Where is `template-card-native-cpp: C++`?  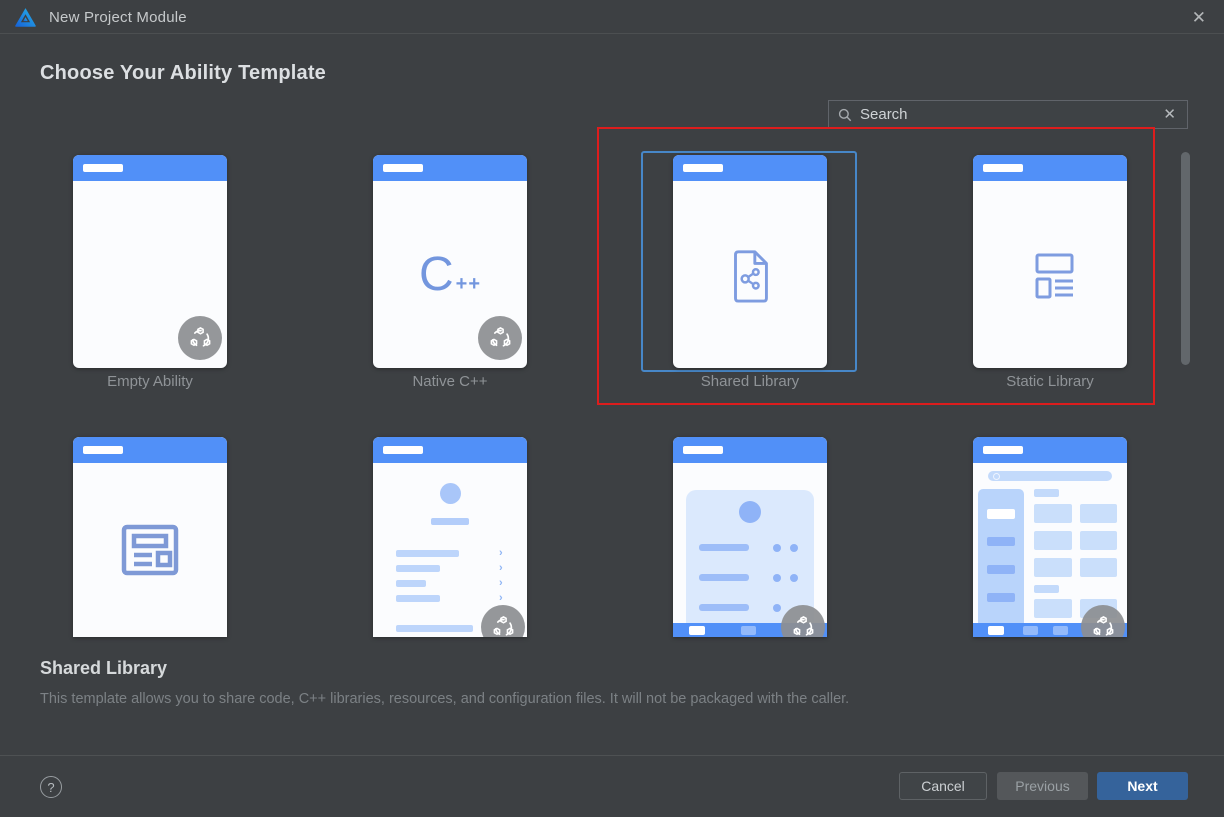
template-card-native-cpp: C++ is located at coordinates (450, 261).